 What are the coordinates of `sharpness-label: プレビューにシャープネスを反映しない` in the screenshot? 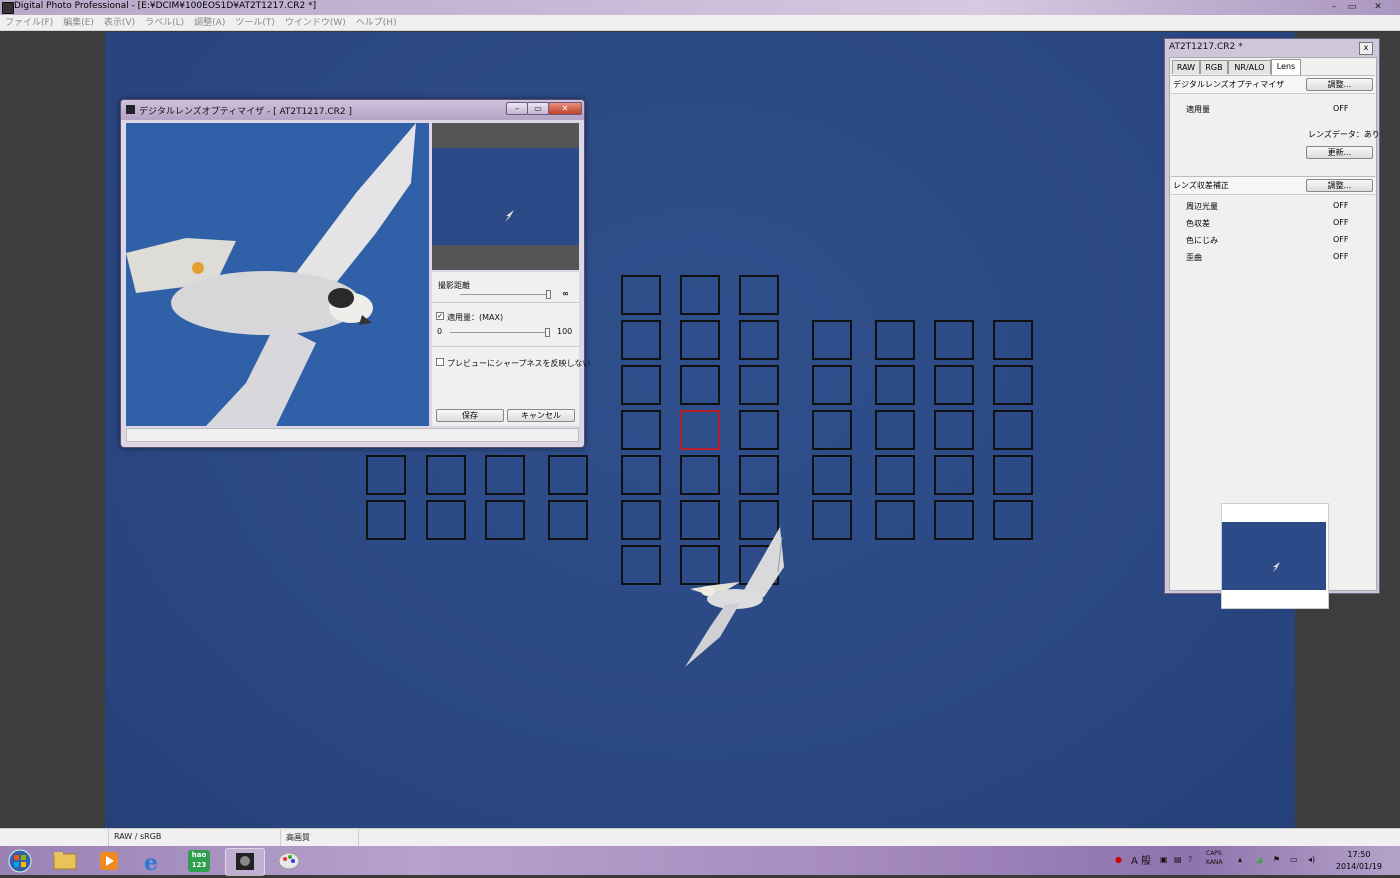 It's located at (519, 363).